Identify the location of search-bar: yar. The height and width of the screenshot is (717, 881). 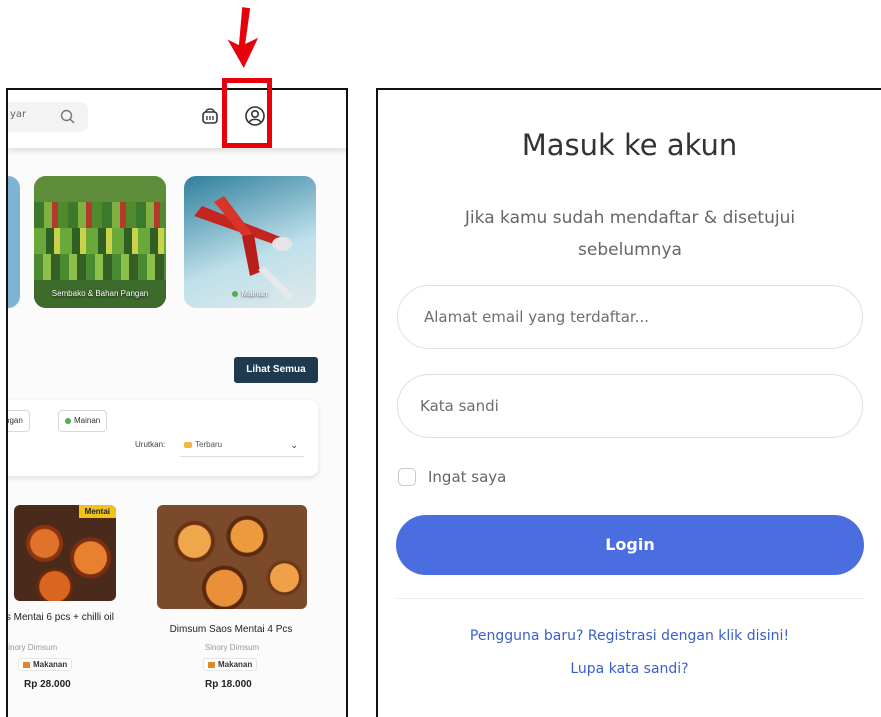
(48, 117).